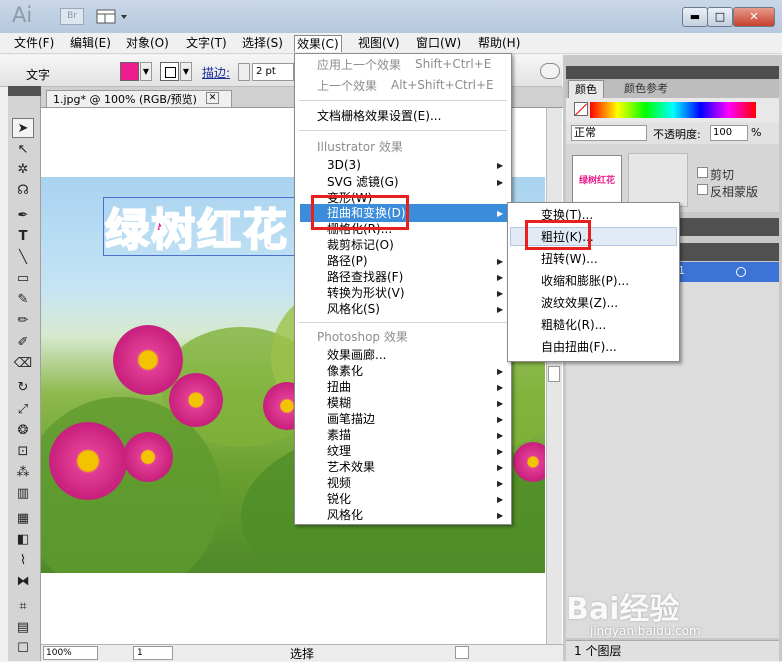 This screenshot has width=782, height=662. Describe the element at coordinates (720, 17) in the screenshot. I see `maximize-button: □` at that location.